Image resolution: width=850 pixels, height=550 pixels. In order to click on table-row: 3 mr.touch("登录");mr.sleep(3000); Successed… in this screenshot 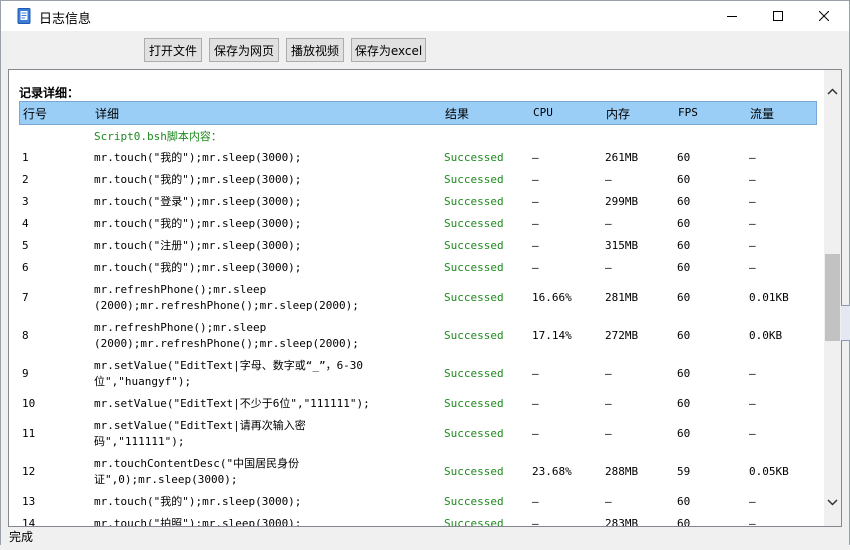, I will do `click(418, 202)`.